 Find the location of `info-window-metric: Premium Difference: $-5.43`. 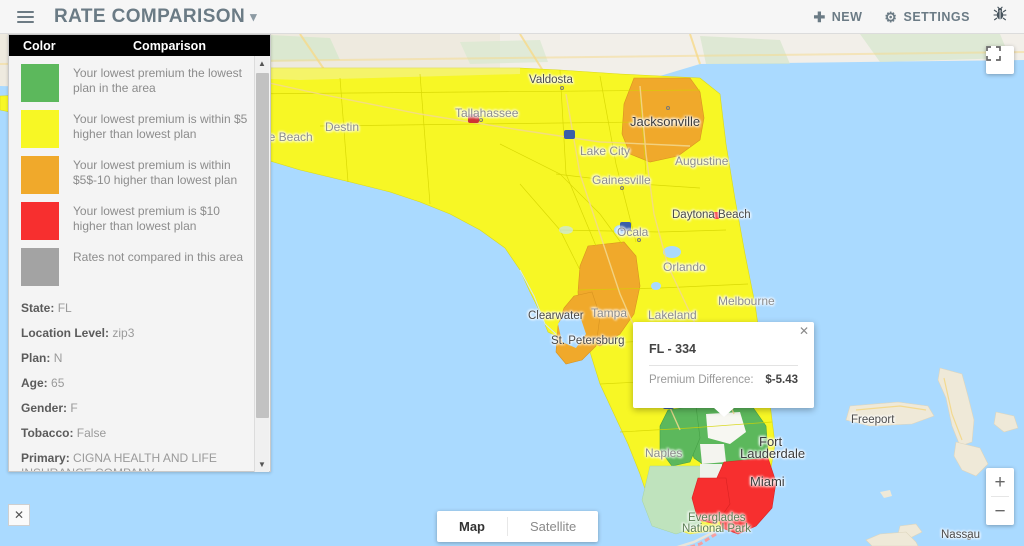

info-window-metric: Premium Difference: $-5.43 is located at coordinates (723, 380).